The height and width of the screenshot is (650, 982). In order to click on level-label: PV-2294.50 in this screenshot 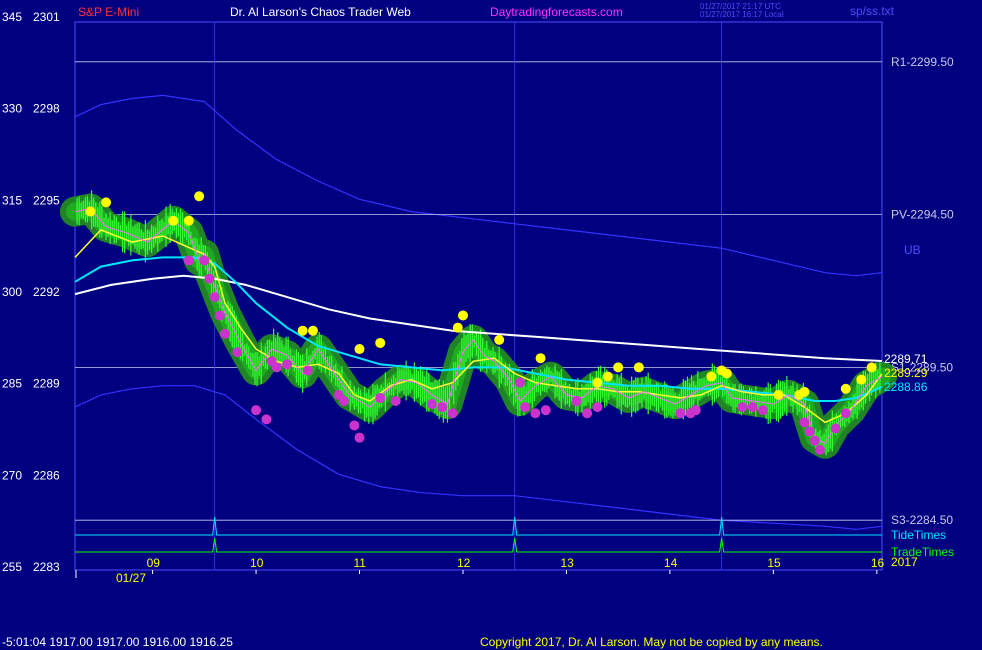, I will do `click(922, 215)`.